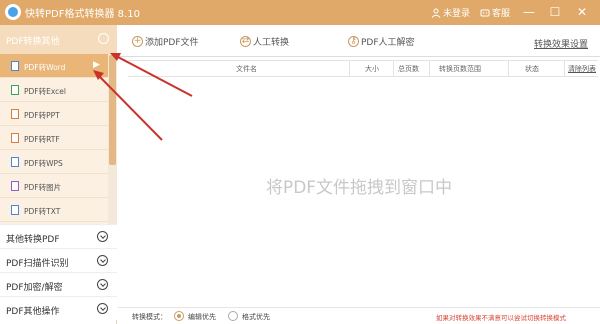 The height and width of the screenshot is (324, 600). What do you see at coordinates (33, 240) in the screenshot?
I see `category-label: 其他转换PDF` at bounding box center [33, 240].